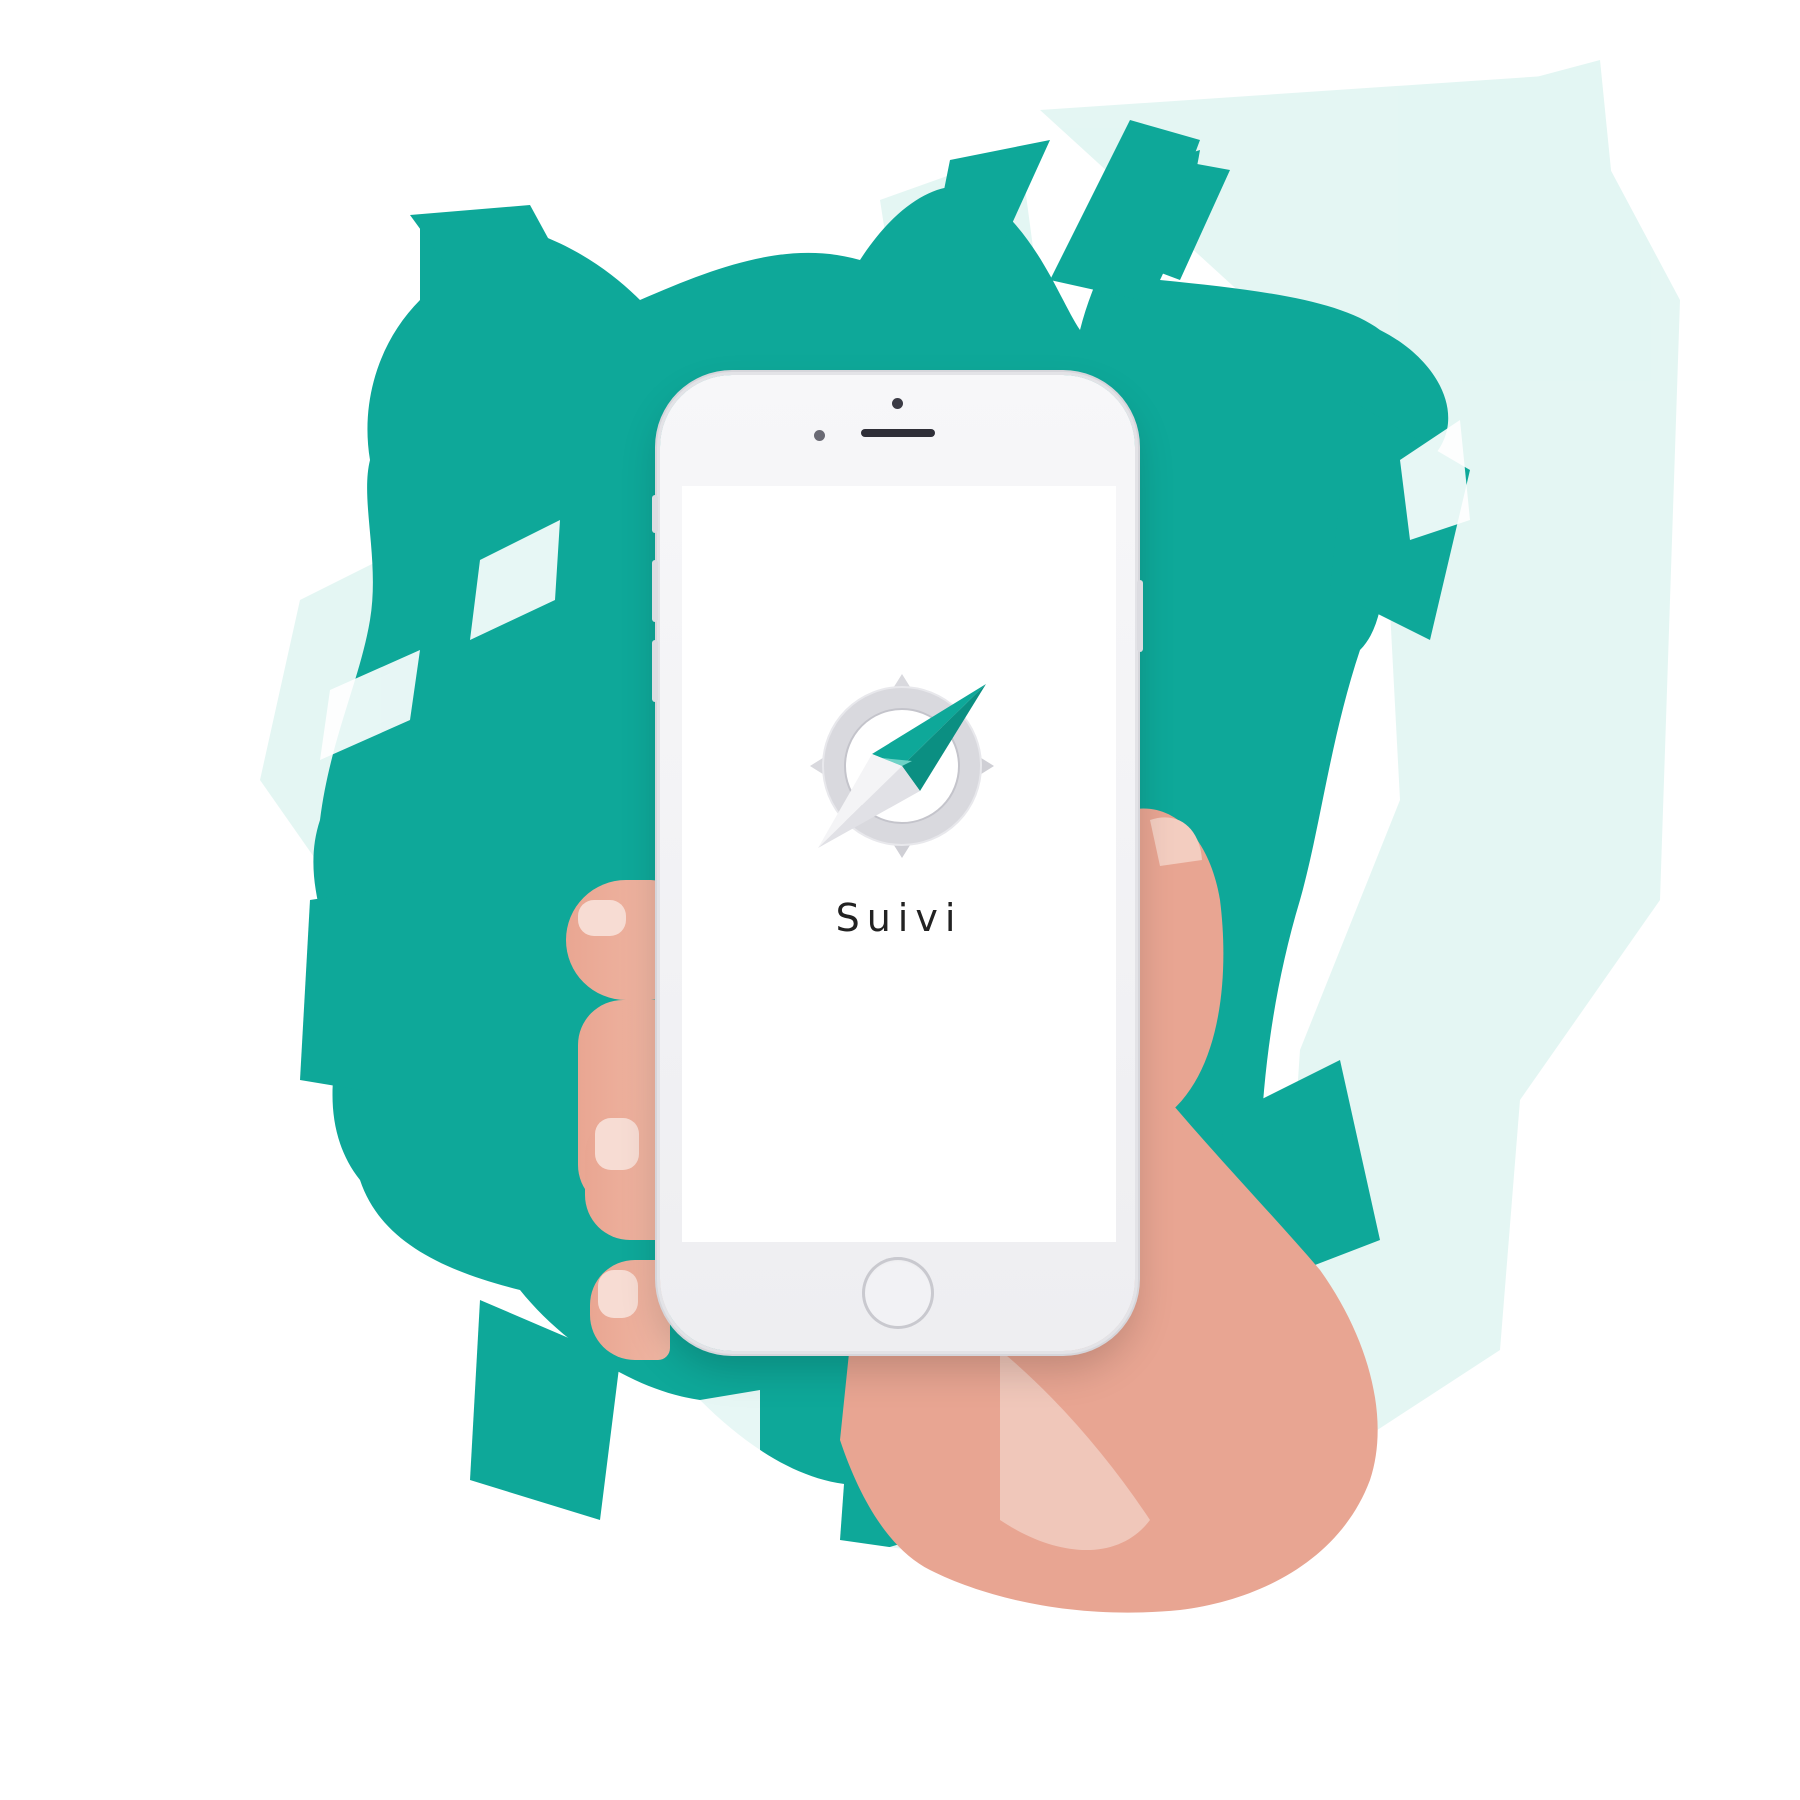  What do you see at coordinates (655, 671) in the screenshot?
I see `volume-down-button` at bounding box center [655, 671].